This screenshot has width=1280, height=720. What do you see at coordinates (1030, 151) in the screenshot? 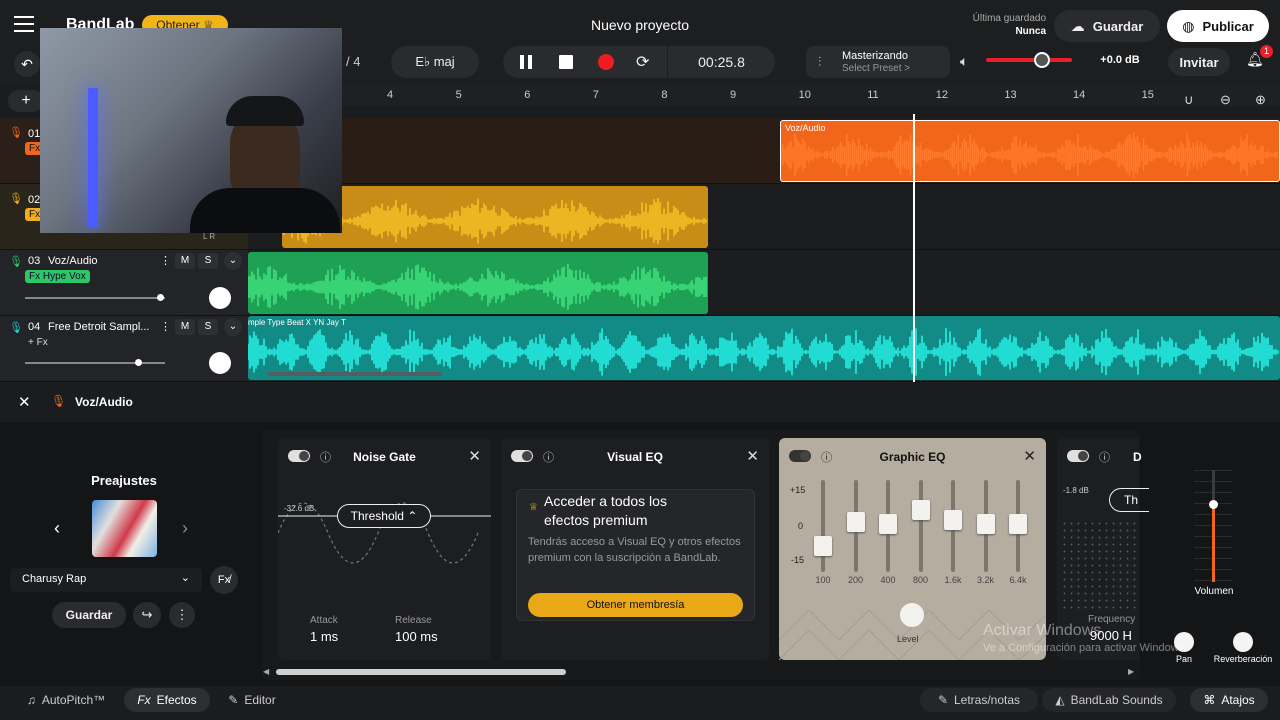
I see `audio-clip: Voz/Audio` at bounding box center [1030, 151].